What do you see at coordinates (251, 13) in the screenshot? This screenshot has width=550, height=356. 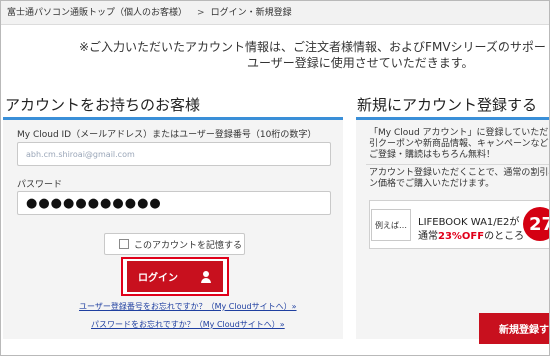 I see `breadcrumb-current: ログイン・新規登録` at bounding box center [251, 13].